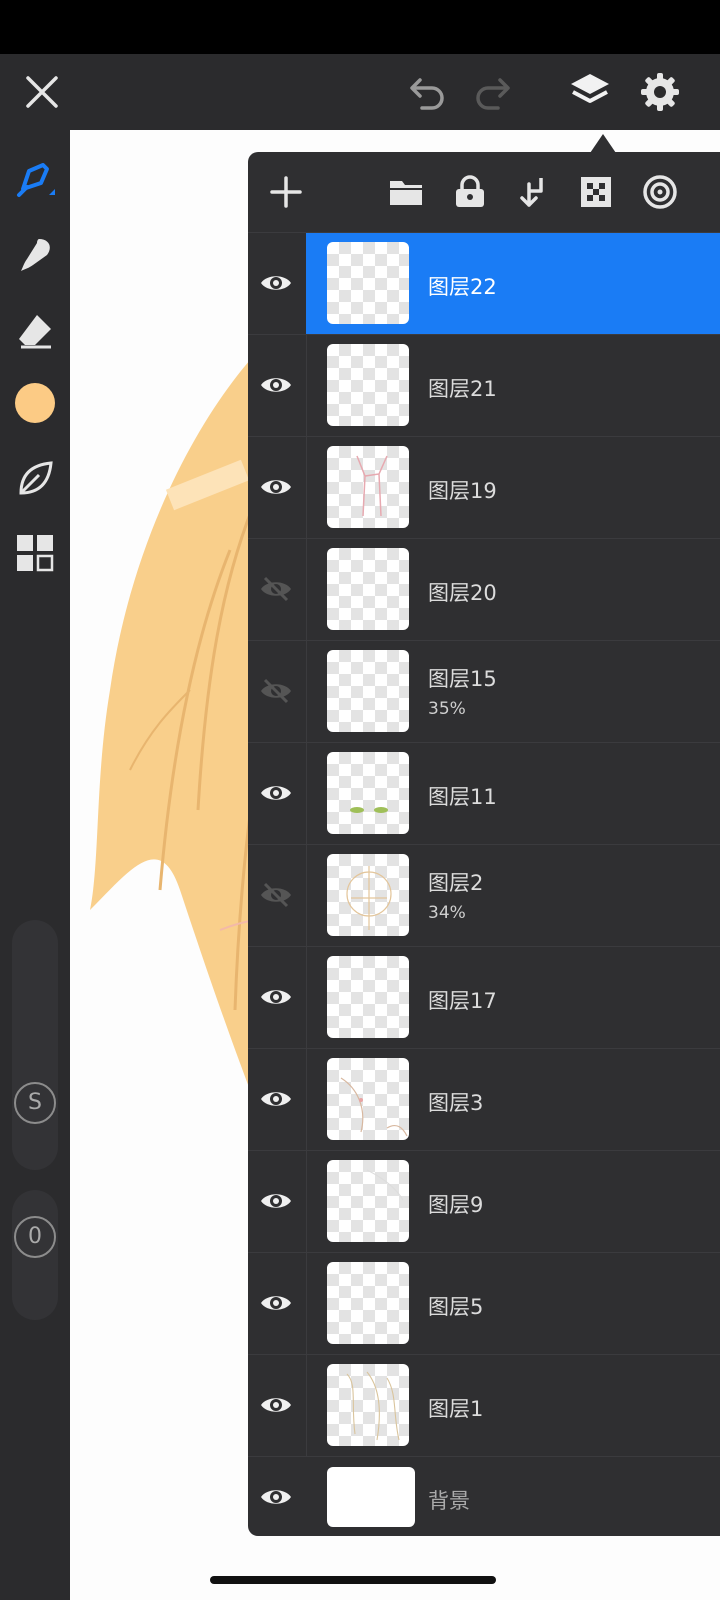 This screenshot has height=1600, width=720. I want to click on layer-row: 图层19, so click(484, 487).